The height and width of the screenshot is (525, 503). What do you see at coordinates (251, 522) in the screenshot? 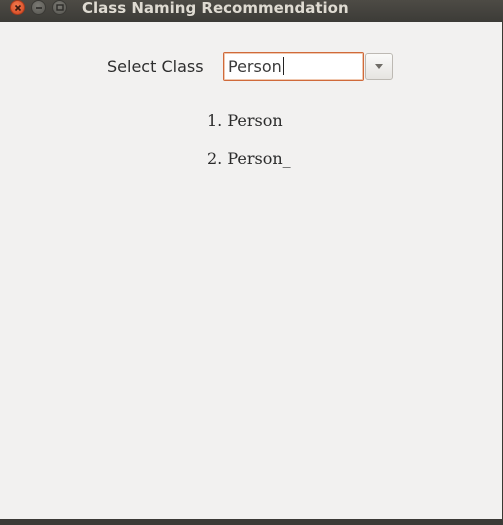
I see `window-bottom-border` at bounding box center [251, 522].